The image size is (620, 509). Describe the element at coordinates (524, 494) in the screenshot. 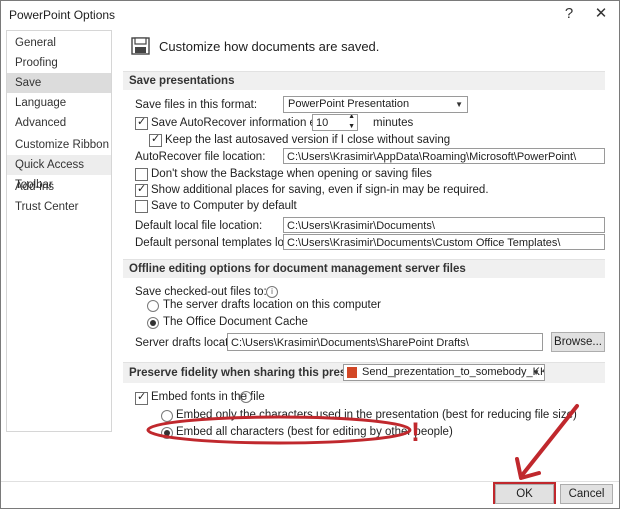

I see `ok-button: OK` at that location.